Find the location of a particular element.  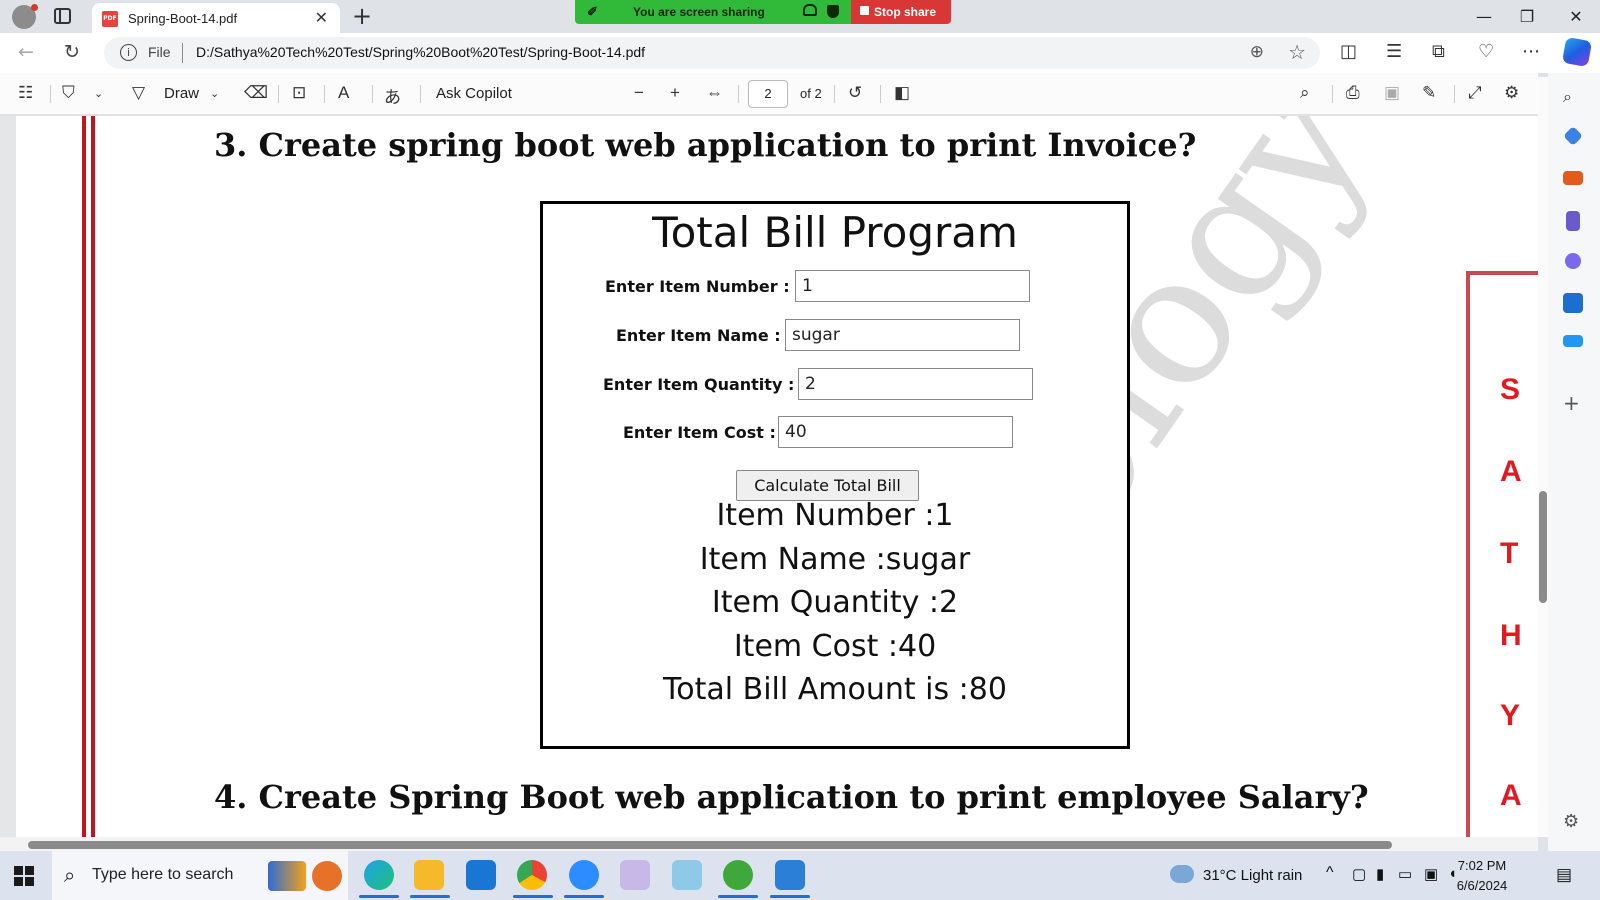

info-icon: i is located at coordinates (128, 52).